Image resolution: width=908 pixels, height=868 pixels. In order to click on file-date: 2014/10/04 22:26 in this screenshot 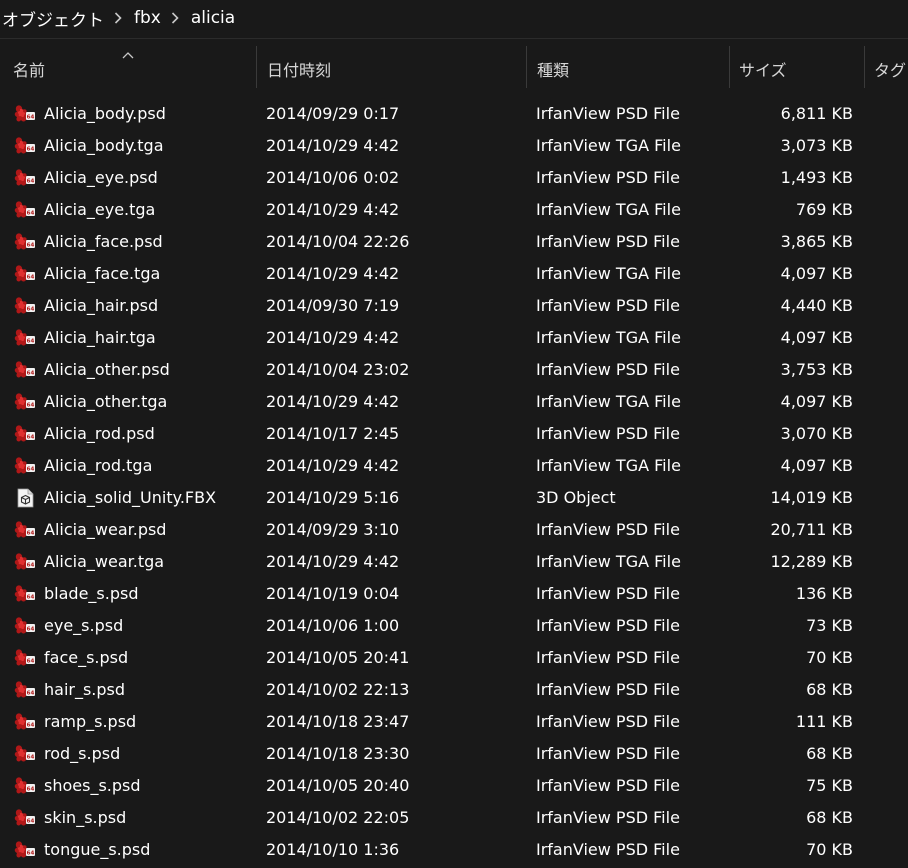, I will do `click(338, 241)`.